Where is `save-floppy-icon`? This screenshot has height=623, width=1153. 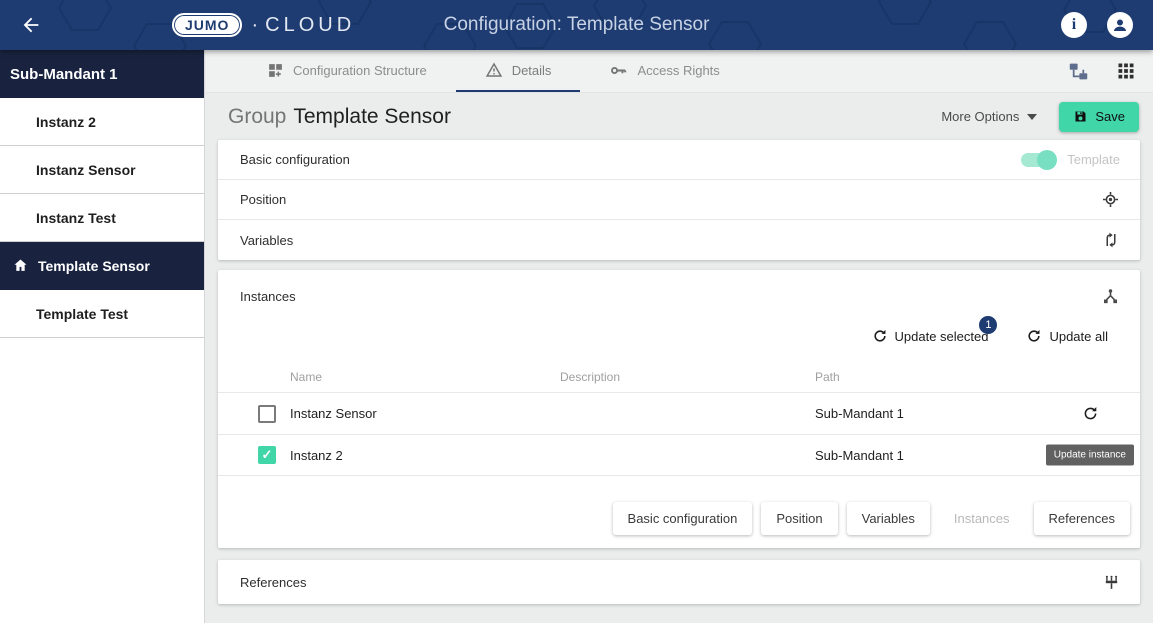
save-floppy-icon is located at coordinates (1080, 116).